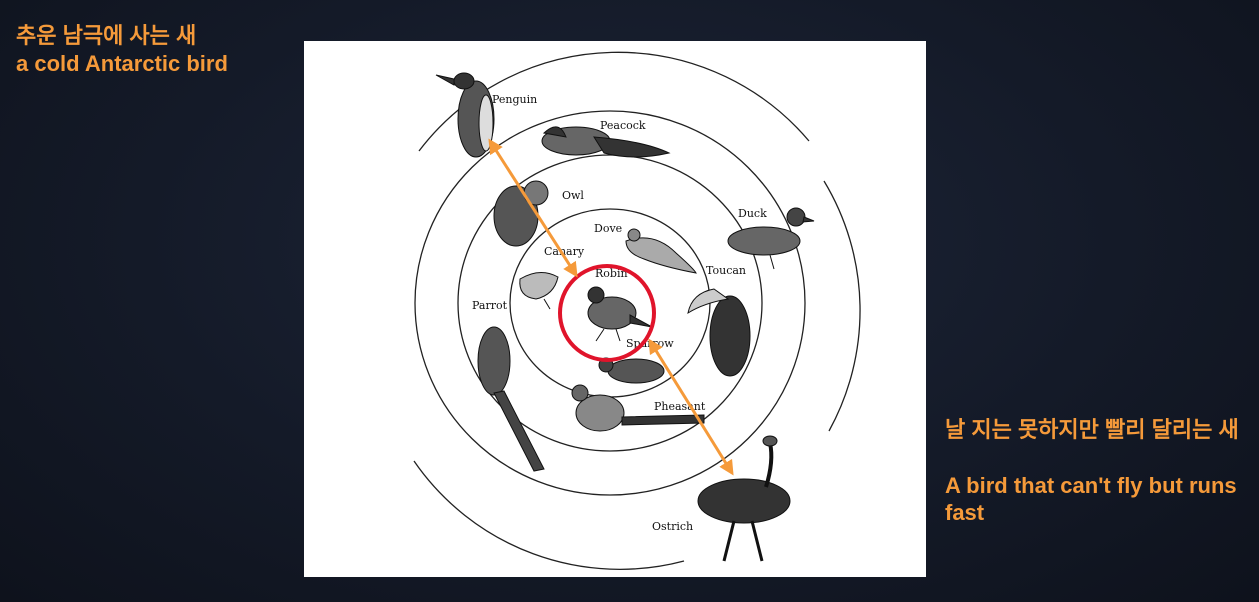  Describe the element at coordinates (465, 115) in the screenshot. I see `penguin-sketch` at that location.